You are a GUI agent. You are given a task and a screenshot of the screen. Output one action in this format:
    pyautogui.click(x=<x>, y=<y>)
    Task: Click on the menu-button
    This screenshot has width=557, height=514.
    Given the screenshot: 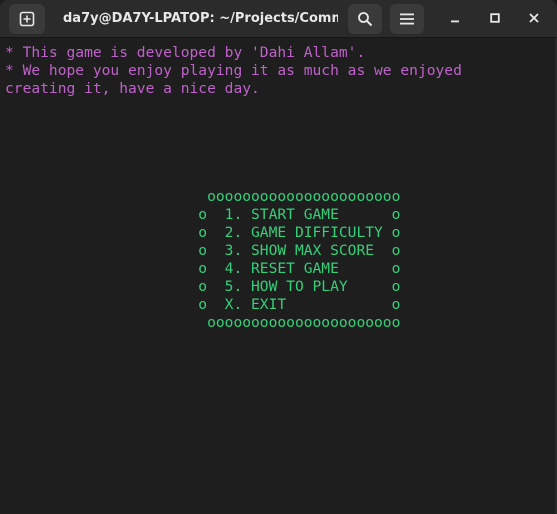 What is the action you would take?
    pyautogui.click(x=407, y=19)
    